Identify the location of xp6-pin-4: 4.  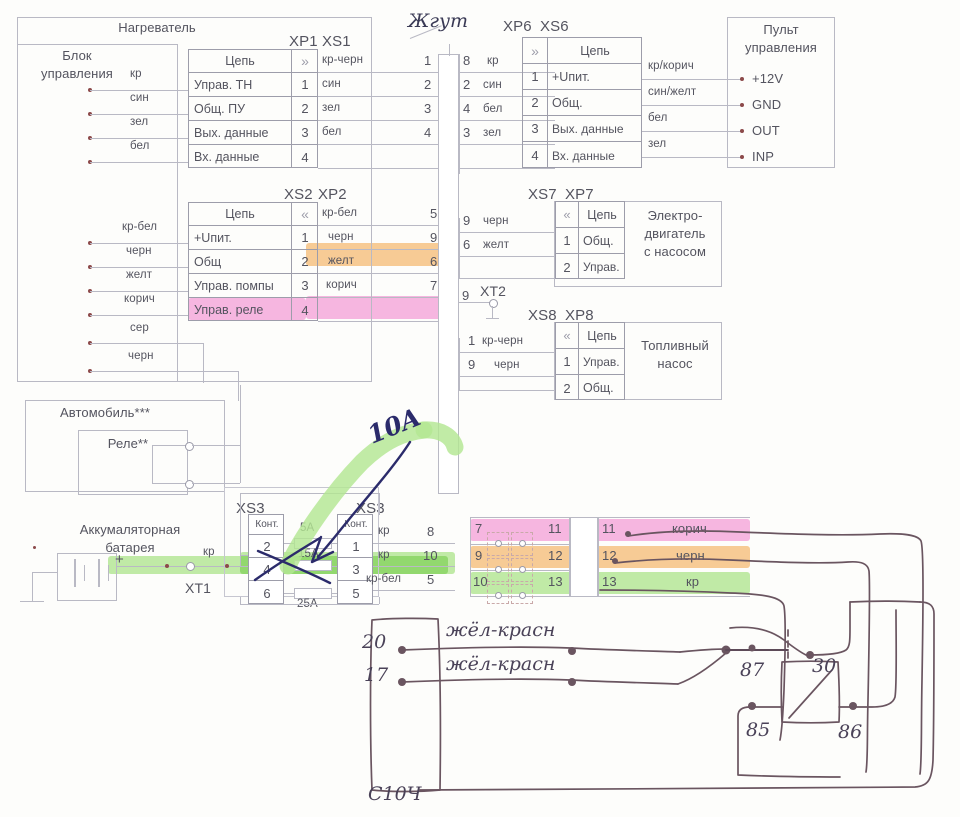
(535, 155).